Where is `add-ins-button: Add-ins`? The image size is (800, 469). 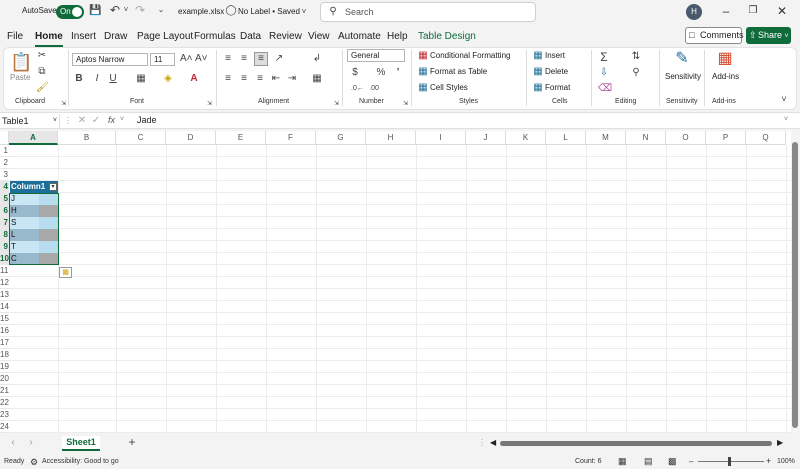 add-ins-button: Add-ins is located at coordinates (725, 76).